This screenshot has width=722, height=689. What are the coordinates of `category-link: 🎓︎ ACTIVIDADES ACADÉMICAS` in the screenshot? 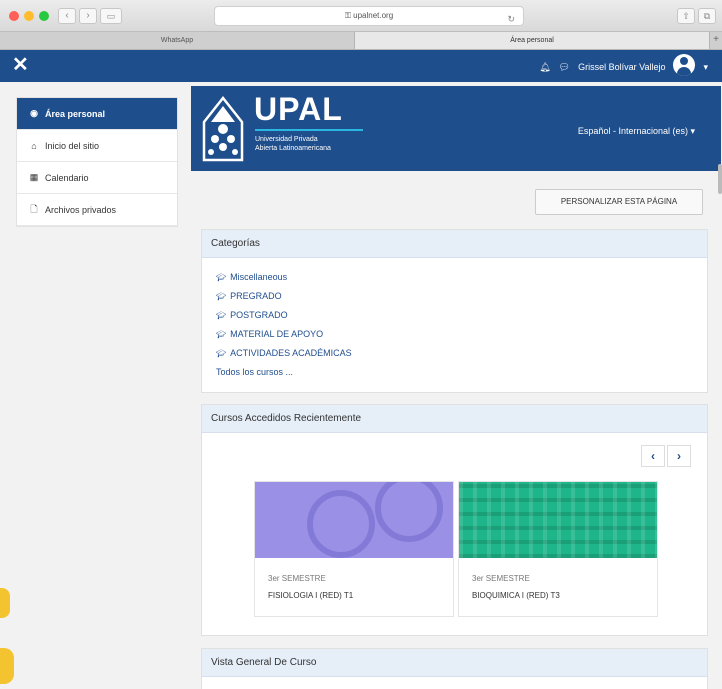 It's located at (454, 353).